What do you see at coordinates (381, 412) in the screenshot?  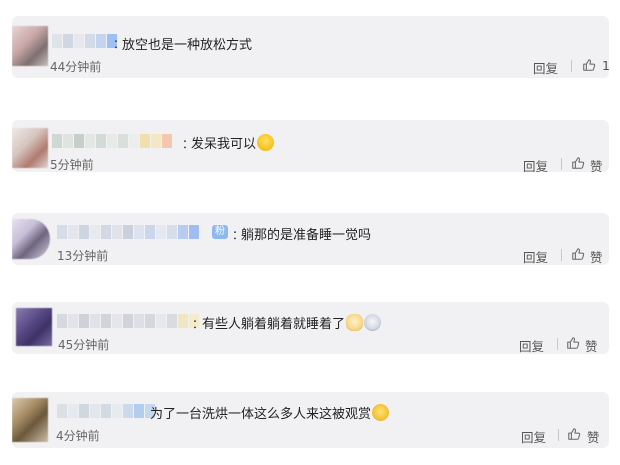 I see `crying-laugh-emoji-icon` at bounding box center [381, 412].